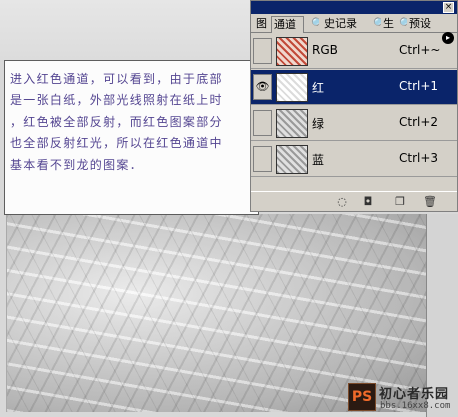 Image resolution: width=458 pixels, height=417 pixels. What do you see at coordinates (376, 24) in the screenshot?
I see `tab-actions-icon: 🔍` at bounding box center [376, 24].